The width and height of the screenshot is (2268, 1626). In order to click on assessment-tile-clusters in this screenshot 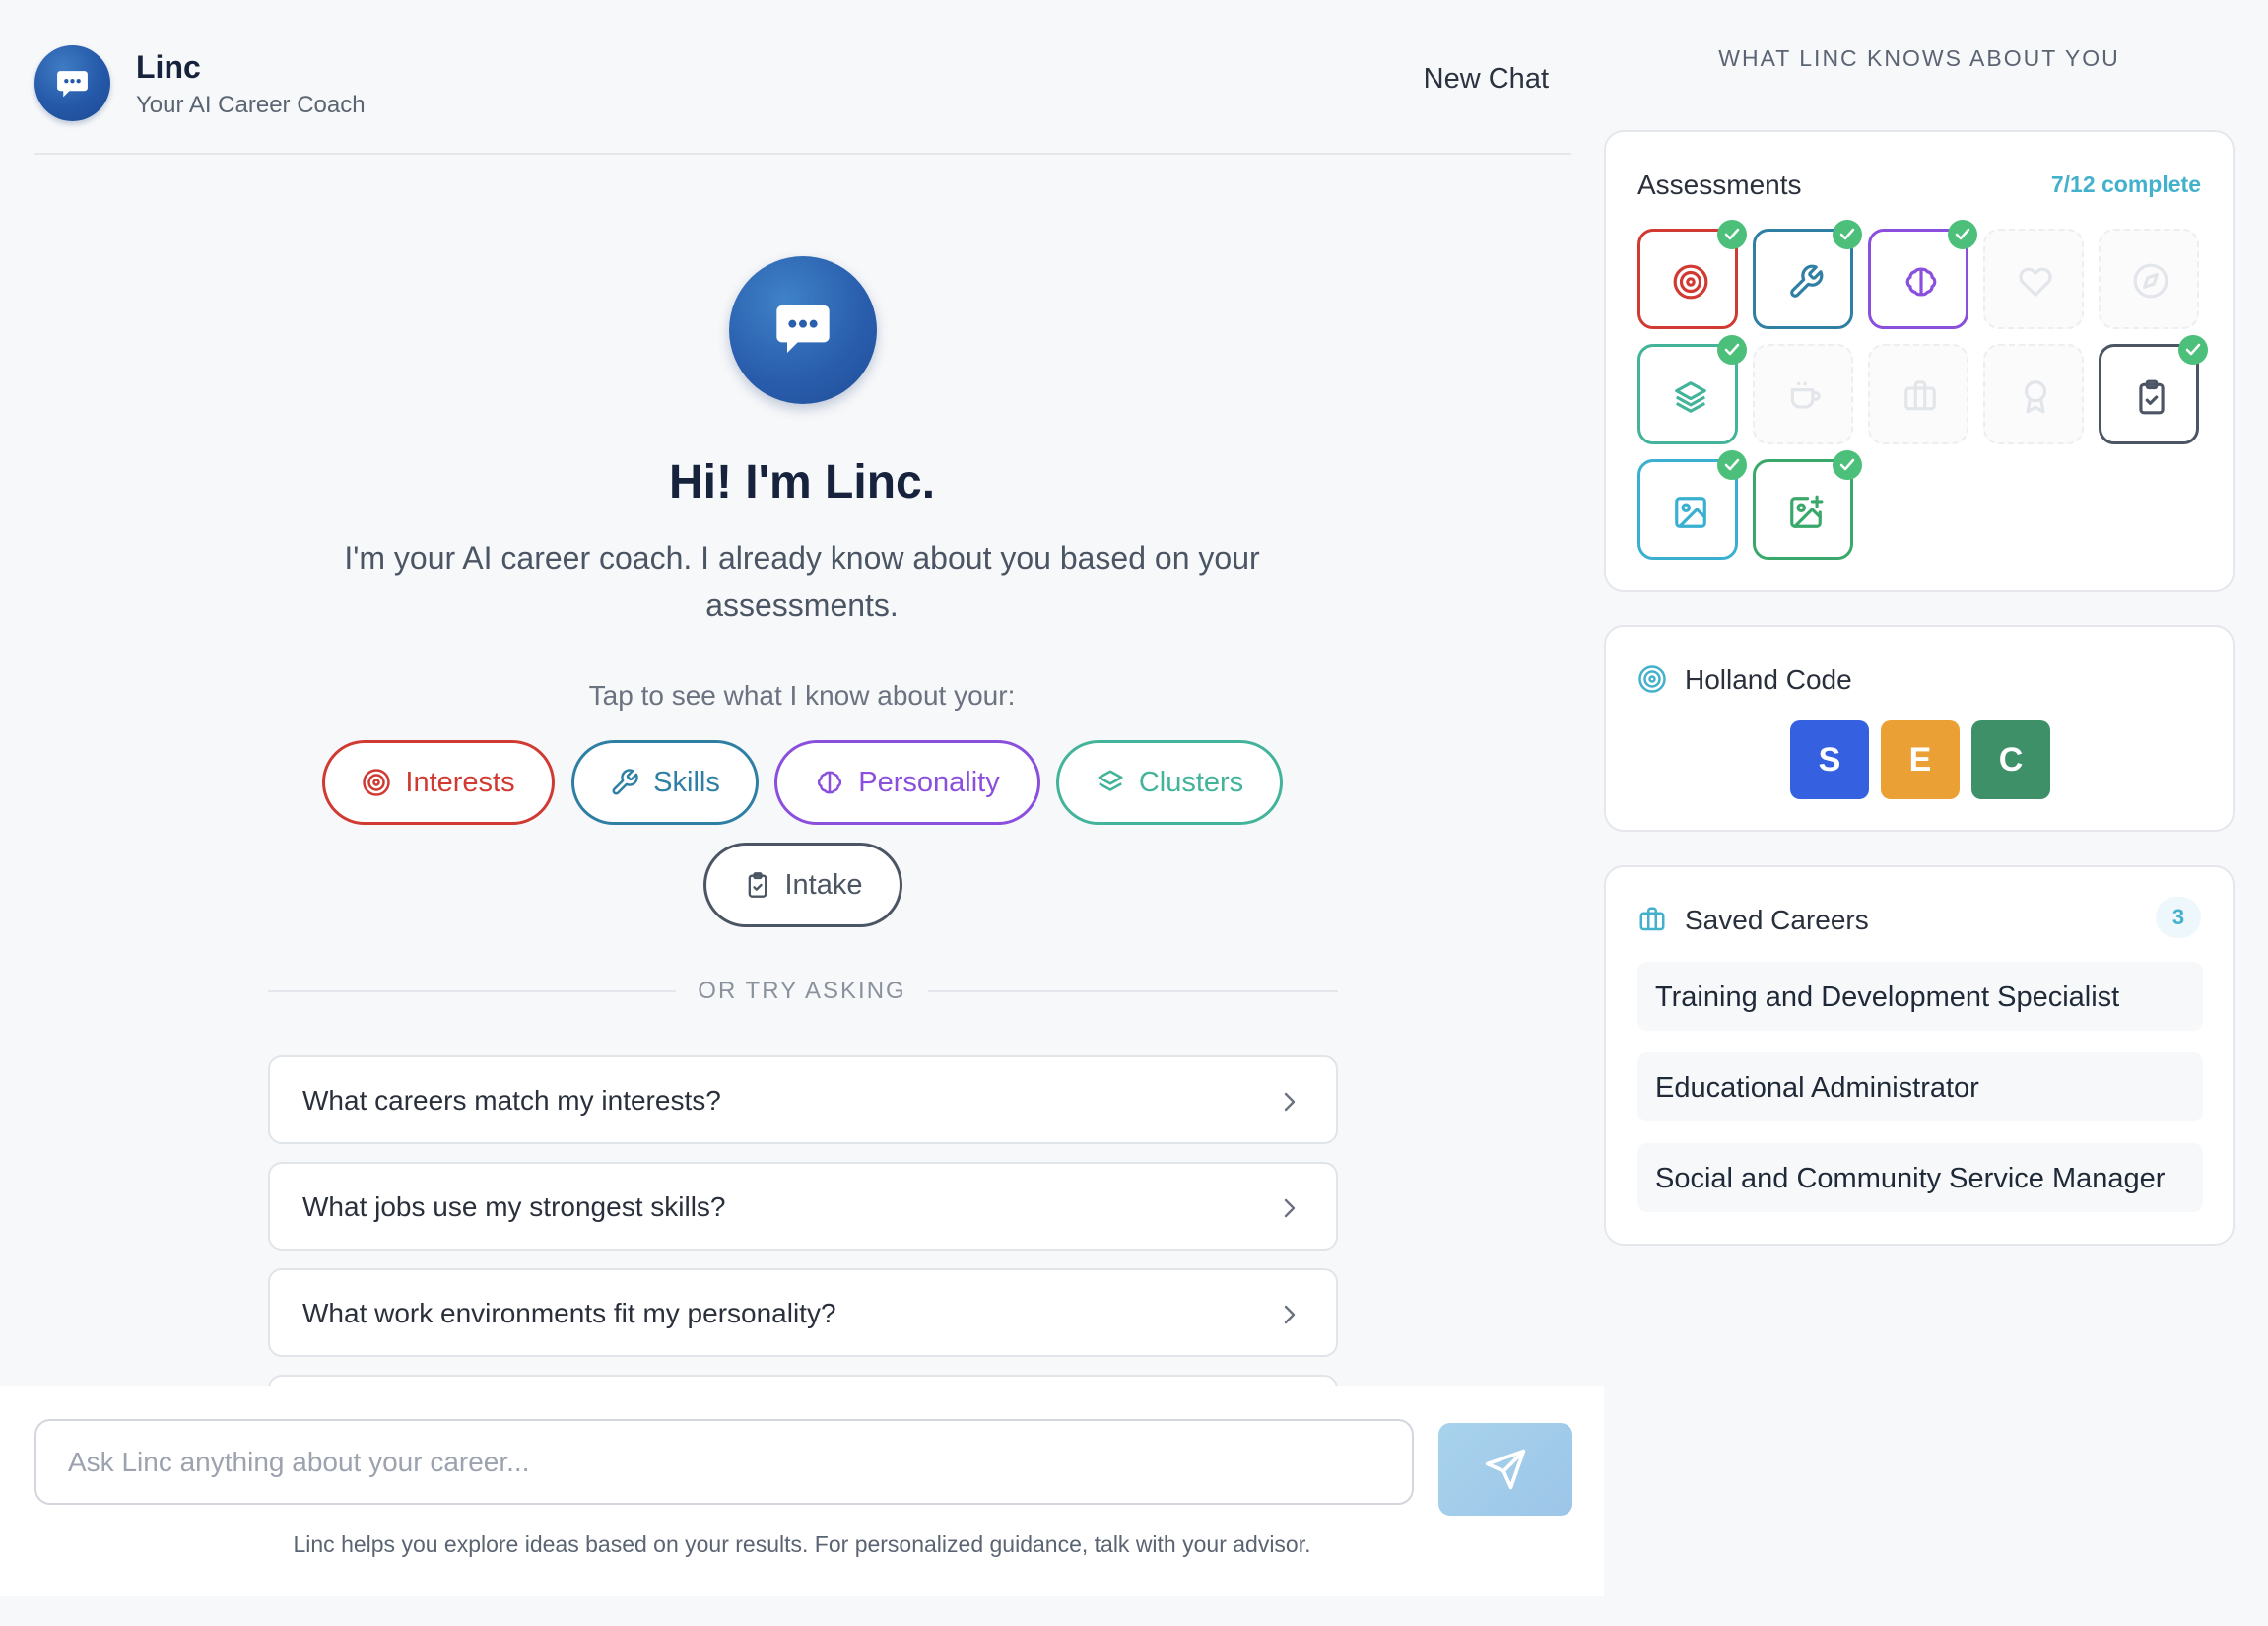, I will do `click(1692, 390)`.